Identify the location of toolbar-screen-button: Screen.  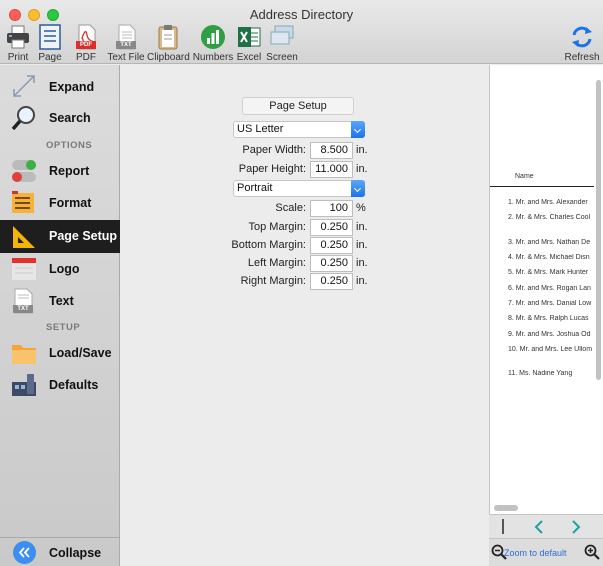
(282, 44).